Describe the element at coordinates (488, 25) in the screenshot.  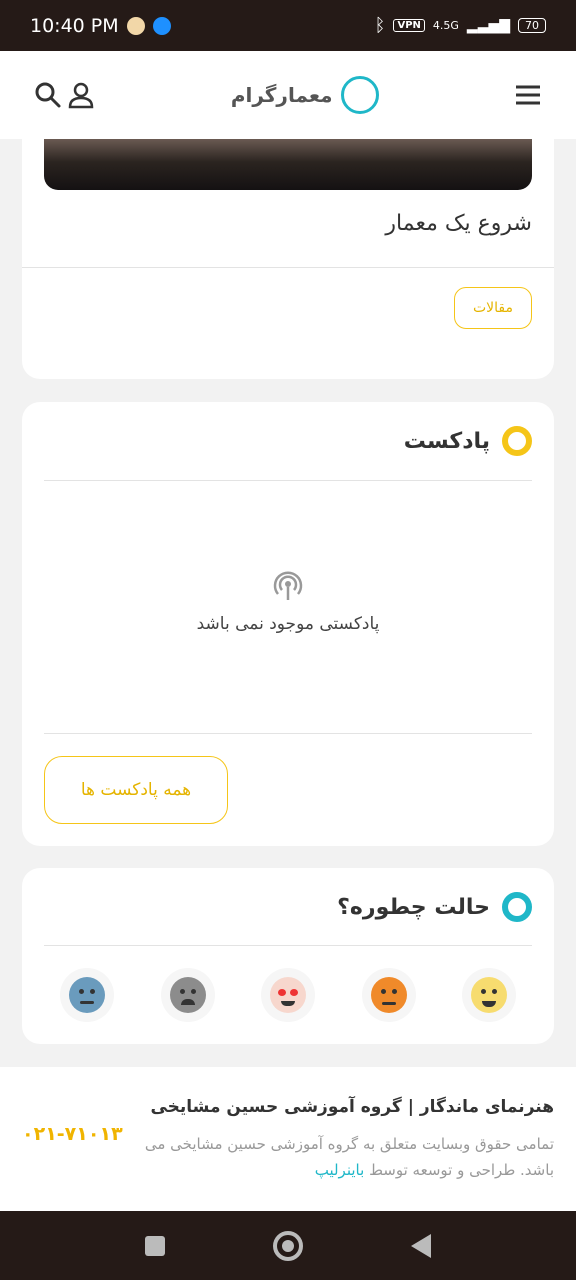
I see `signal-icon: ▂▃▅▇` at that location.